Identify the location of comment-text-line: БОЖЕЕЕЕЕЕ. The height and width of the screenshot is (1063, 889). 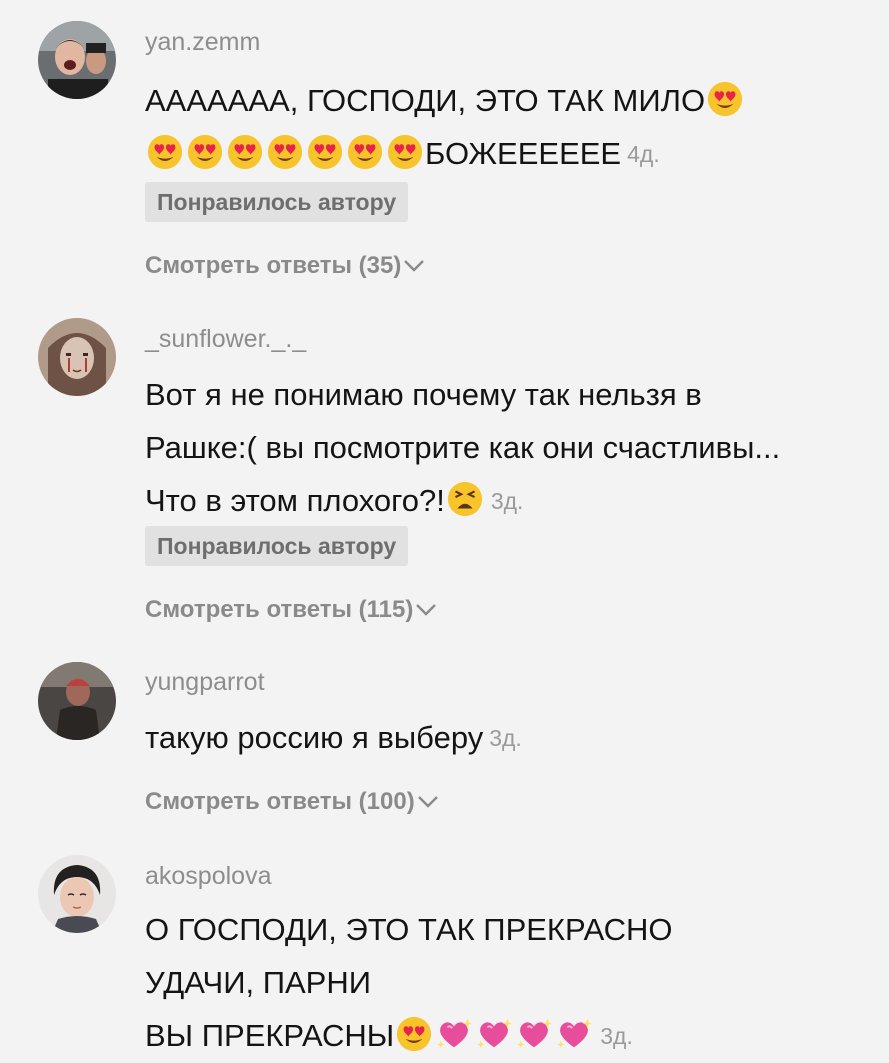
(523, 153).